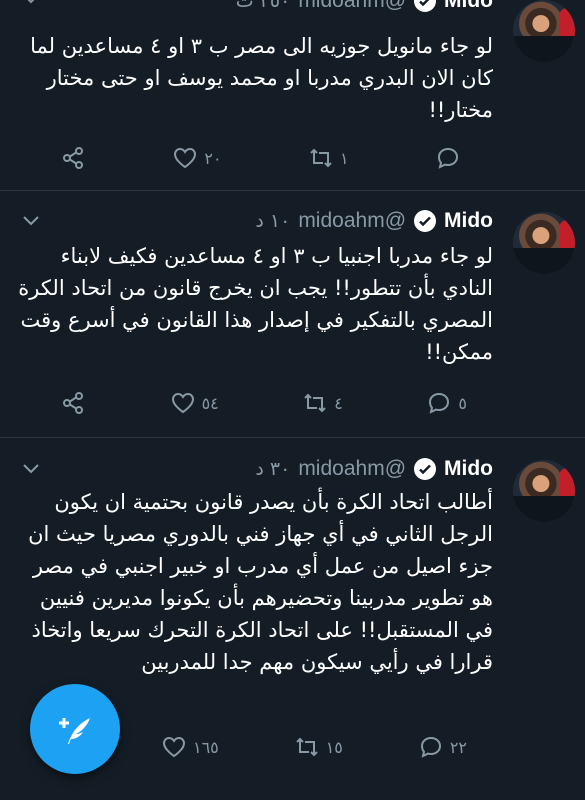  I want to click on like-count: ٢٠, so click(213, 158).